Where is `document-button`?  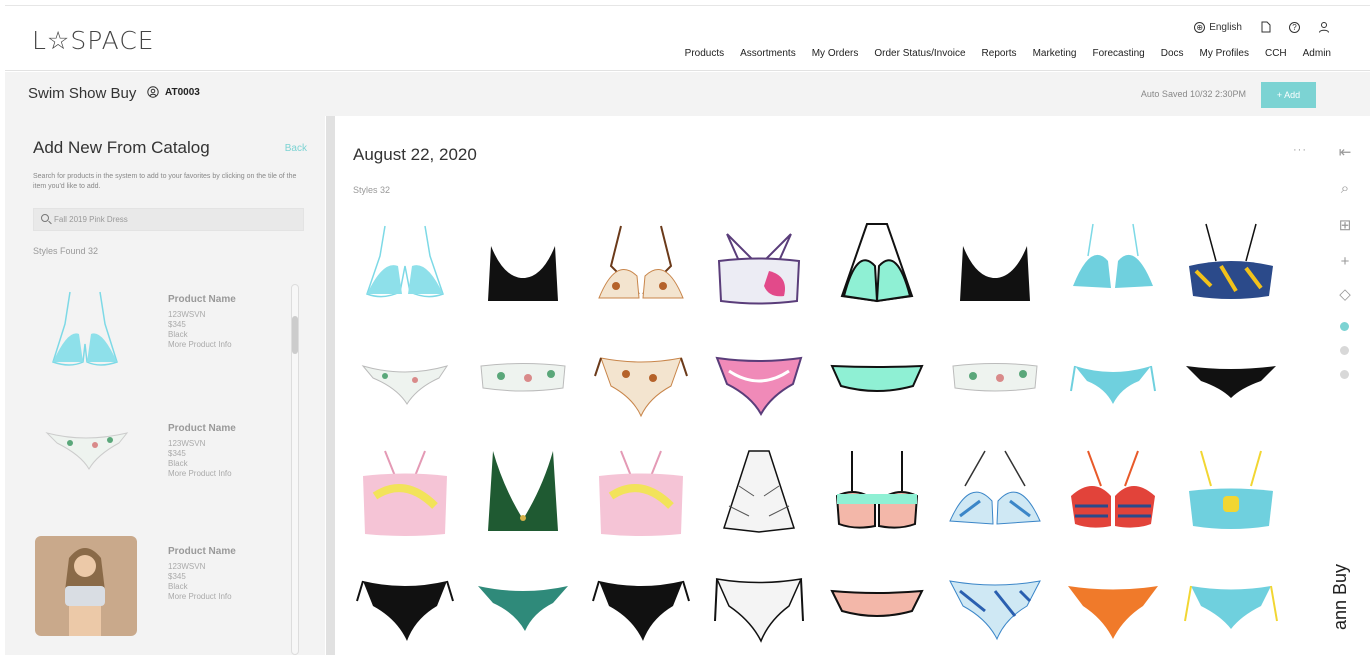
document-button is located at coordinates (1265, 27).